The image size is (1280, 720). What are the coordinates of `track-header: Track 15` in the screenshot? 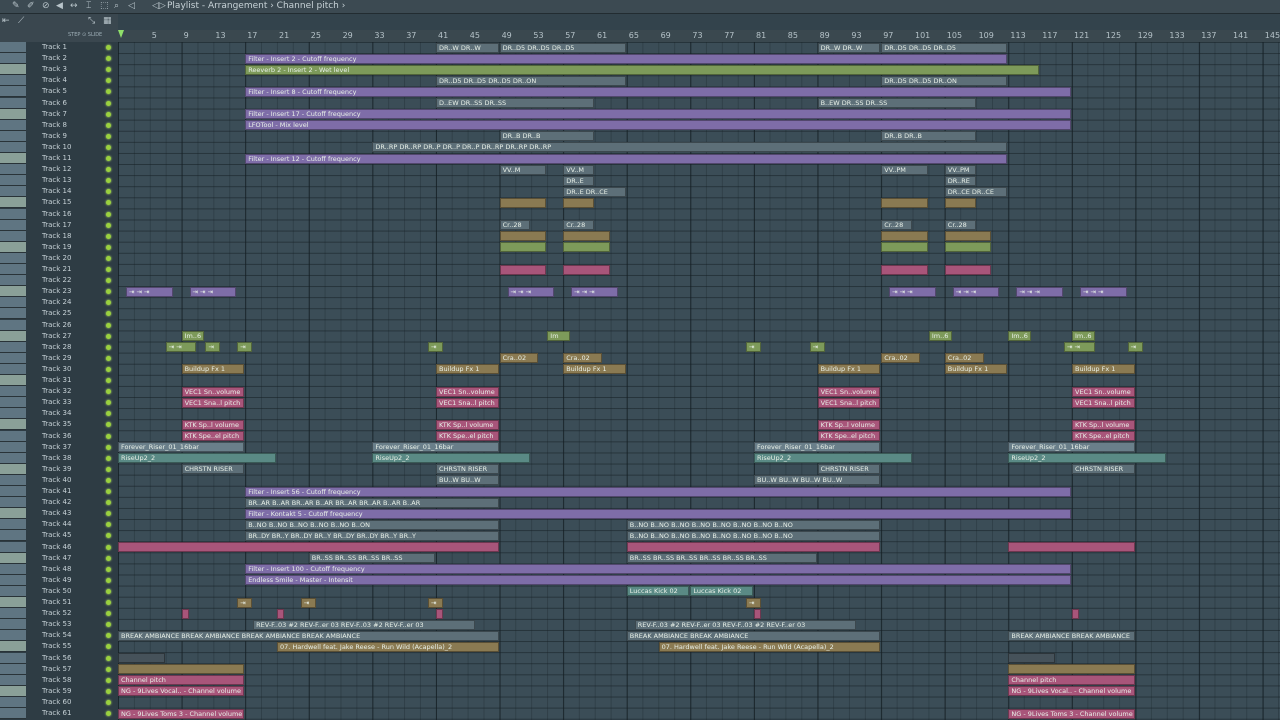 It's located at (59, 203).